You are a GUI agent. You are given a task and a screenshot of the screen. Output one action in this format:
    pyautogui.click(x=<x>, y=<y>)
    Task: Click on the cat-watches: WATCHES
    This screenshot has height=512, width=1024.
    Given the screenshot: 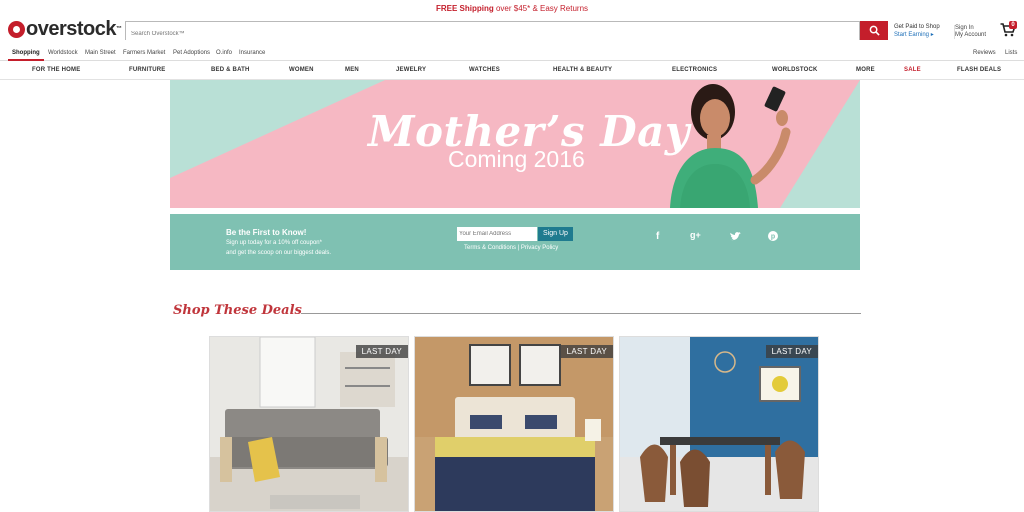 What is the action you would take?
    pyautogui.click(x=484, y=70)
    